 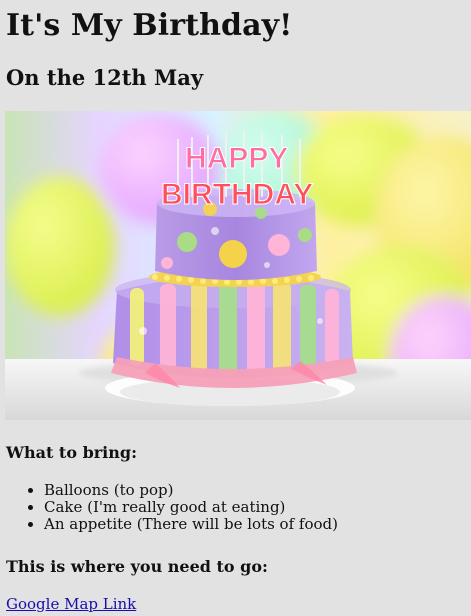 What do you see at coordinates (149, 25) in the screenshot?
I see `page-title: It's My Birthday!` at bounding box center [149, 25].